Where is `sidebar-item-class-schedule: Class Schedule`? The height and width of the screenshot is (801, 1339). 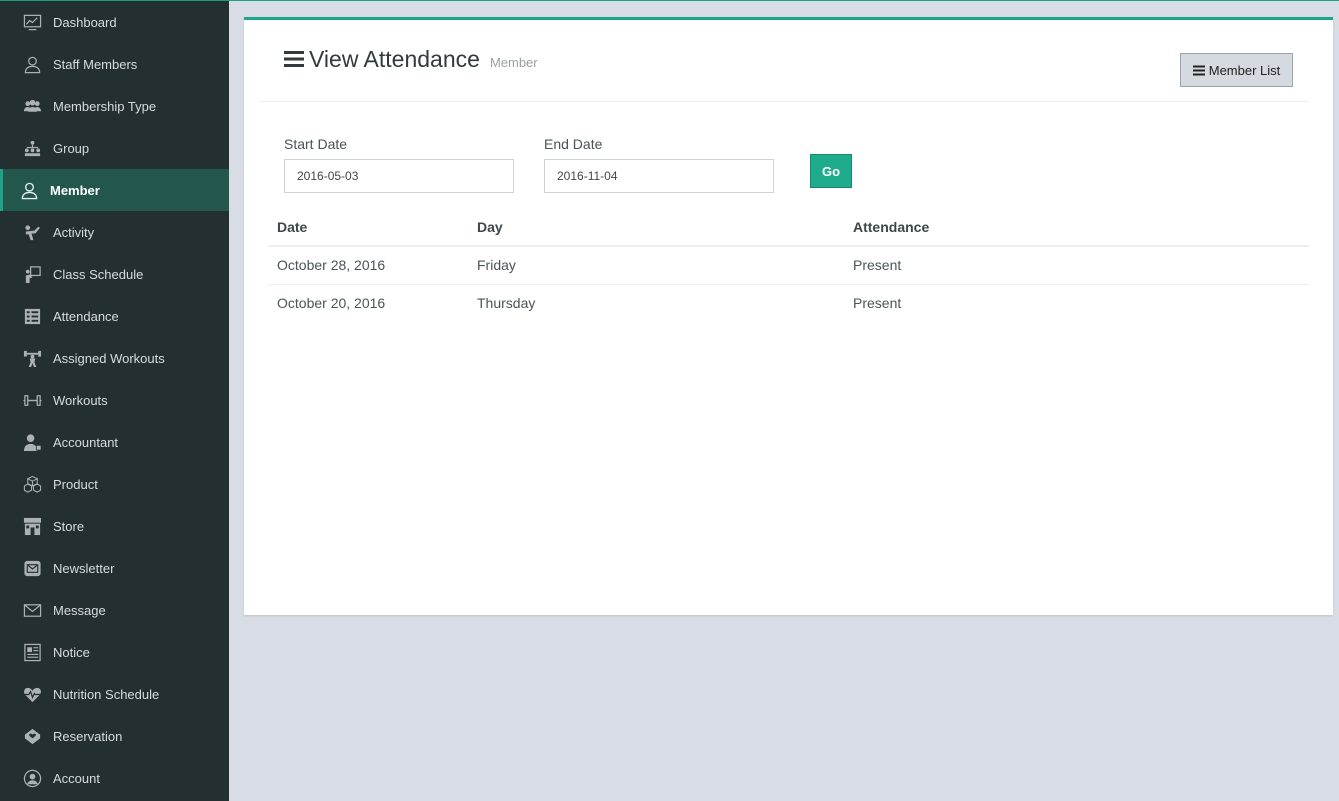 sidebar-item-class-schedule: Class Schedule is located at coordinates (114, 274).